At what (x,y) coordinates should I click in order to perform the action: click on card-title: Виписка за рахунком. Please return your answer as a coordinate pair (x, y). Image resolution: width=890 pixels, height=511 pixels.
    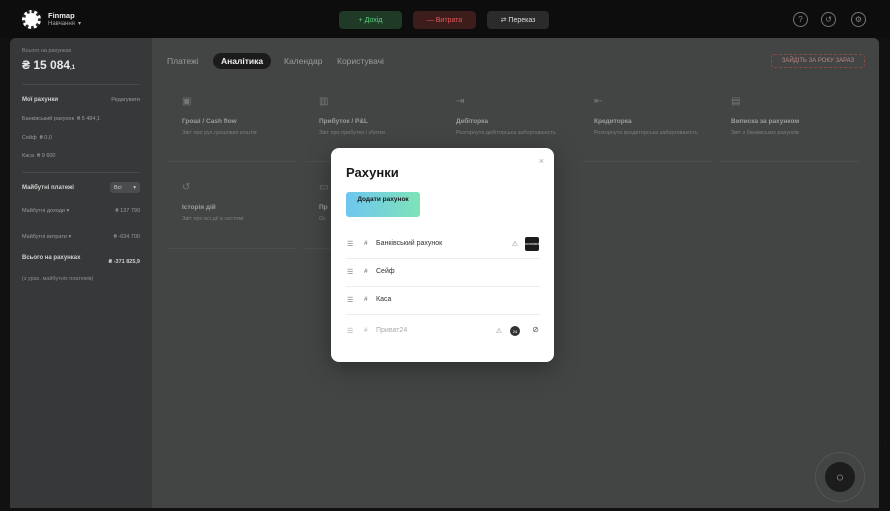
    Looking at the image, I should click on (765, 121).